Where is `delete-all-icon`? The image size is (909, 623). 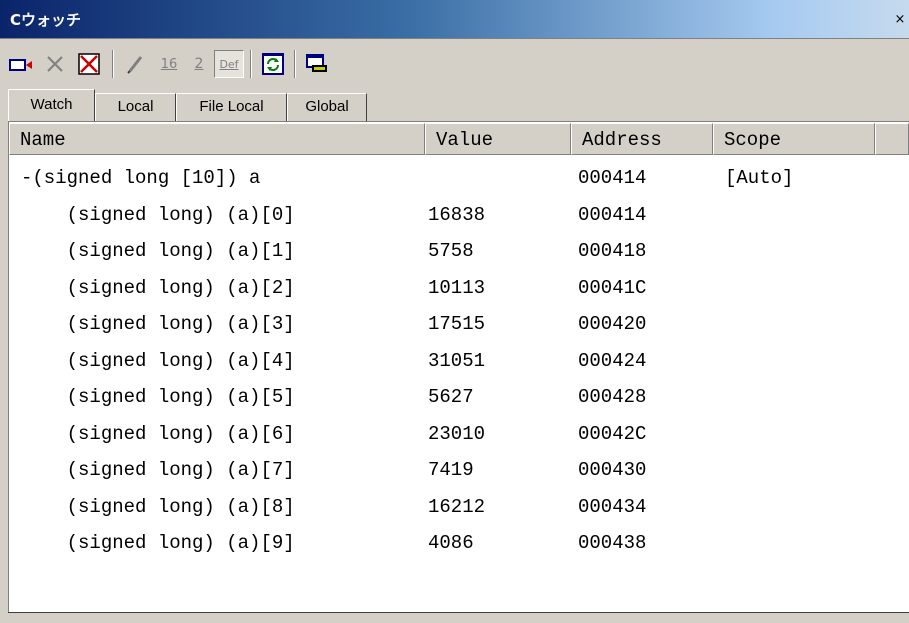
delete-all-icon is located at coordinates (89, 64).